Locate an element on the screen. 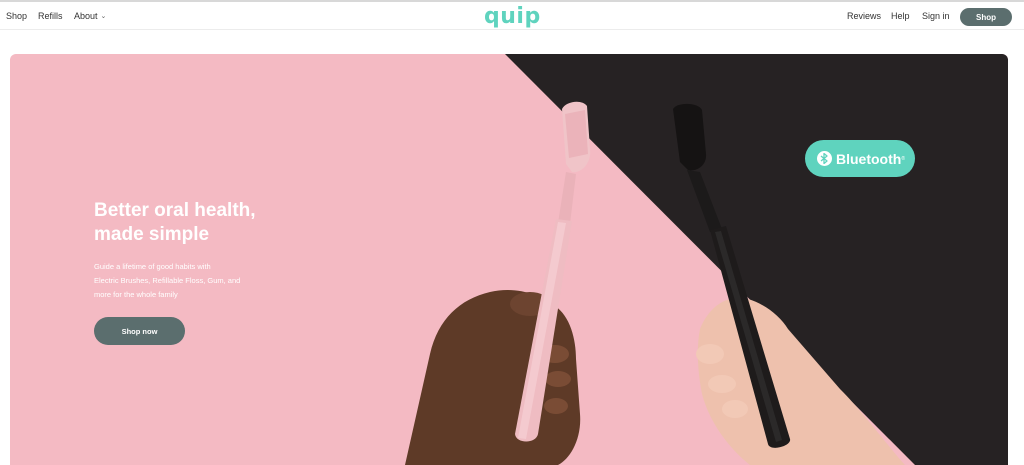 The image size is (1024, 465). hero-headline-line: made simple is located at coordinates (152, 234).